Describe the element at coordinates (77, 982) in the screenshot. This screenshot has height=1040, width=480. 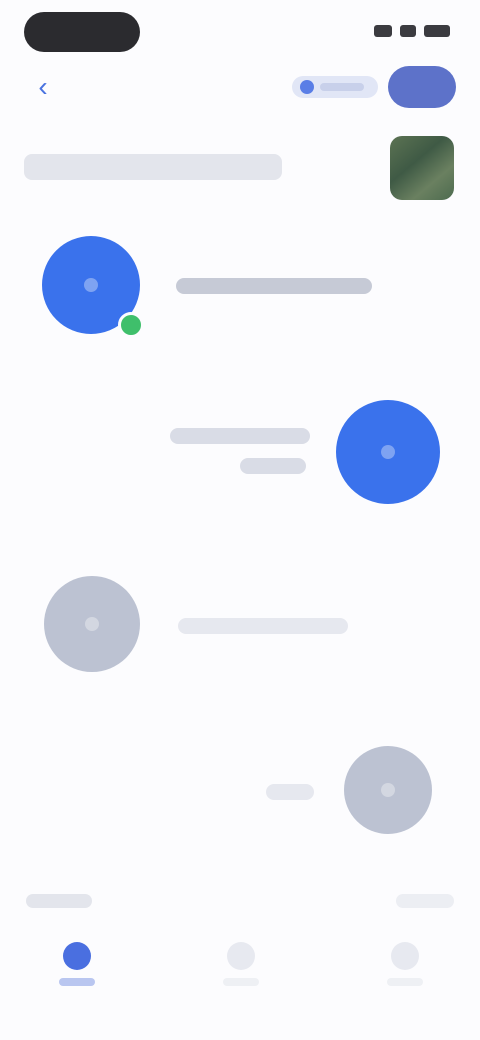
I see `tab-home-label` at that location.